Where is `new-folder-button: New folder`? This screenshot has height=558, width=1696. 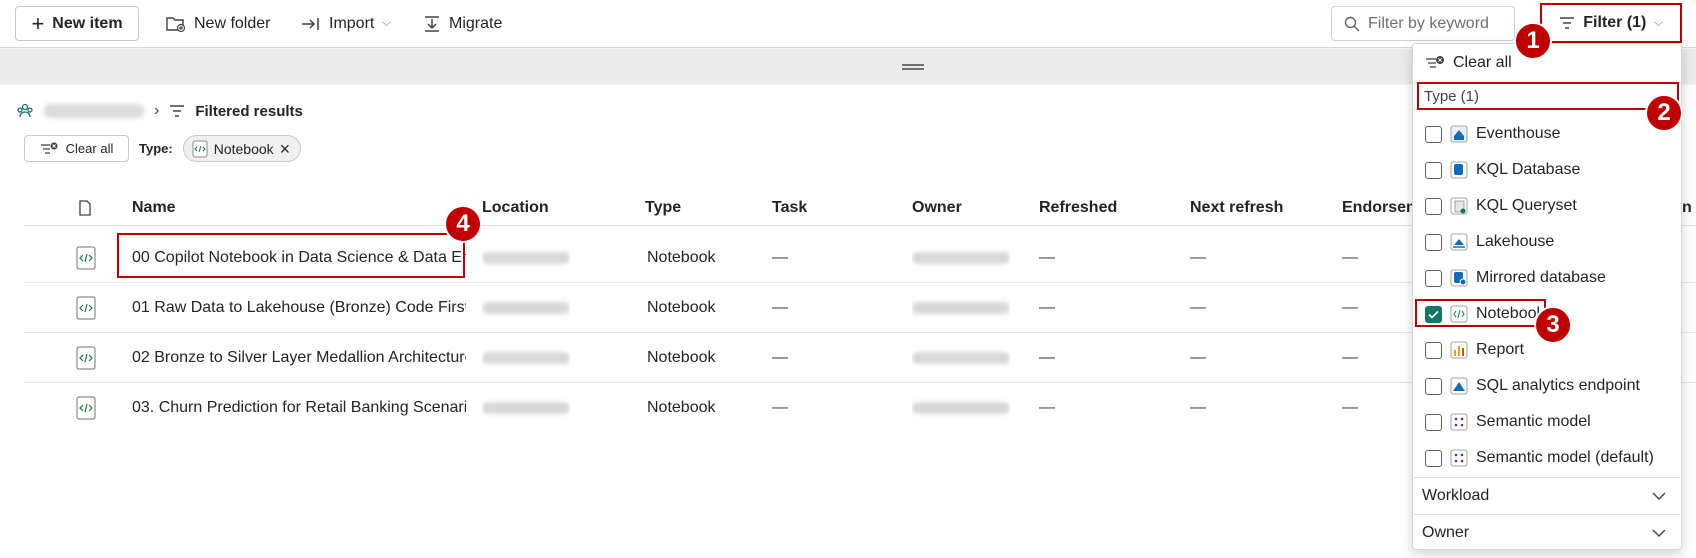 new-folder-button: New folder is located at coordinates (218, 23).